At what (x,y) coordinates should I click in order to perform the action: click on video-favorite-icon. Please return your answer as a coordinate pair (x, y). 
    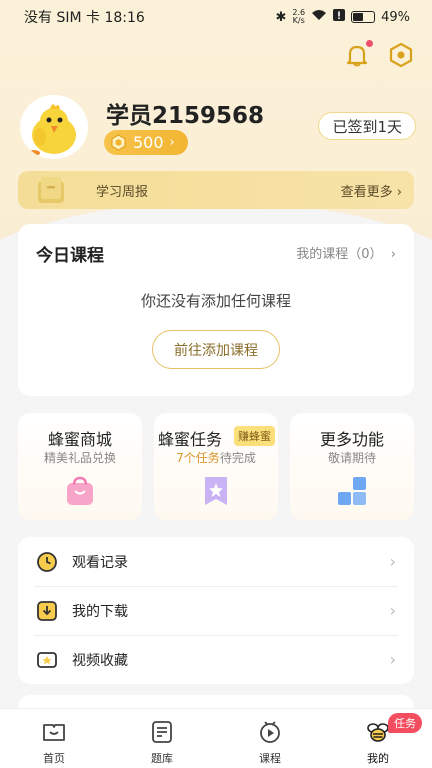
    Looking at the image, I should click on (47, 660).